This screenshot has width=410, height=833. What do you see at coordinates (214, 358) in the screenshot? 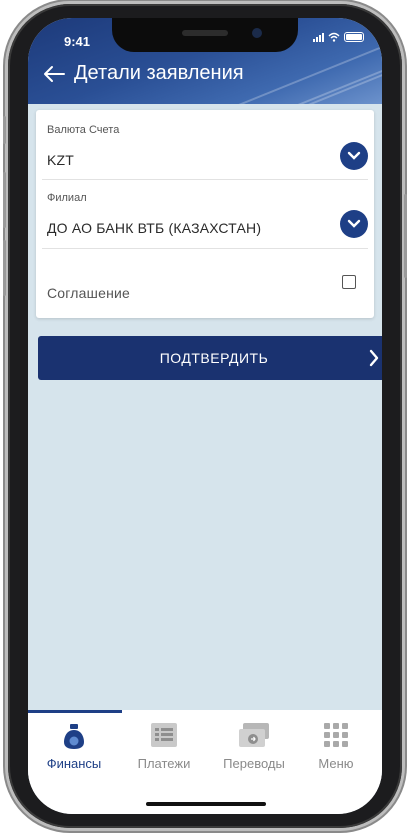
I see `confirm-button-label: ПОДТВЕРДИТЬ` at bounding box center [214, 358].